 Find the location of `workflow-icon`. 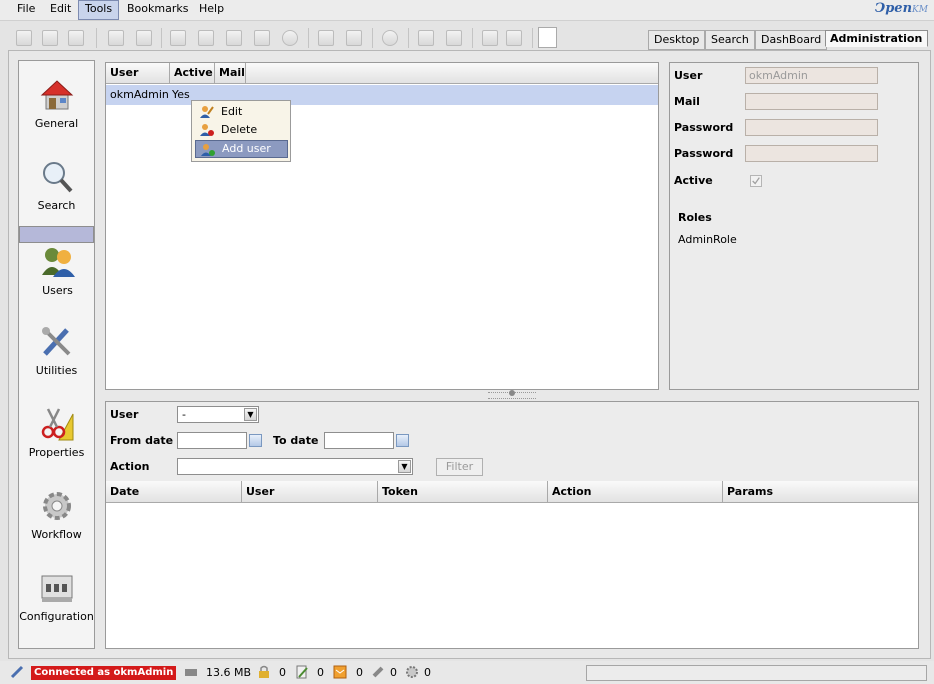

workflow-icon is located at coordinates (390, 38).